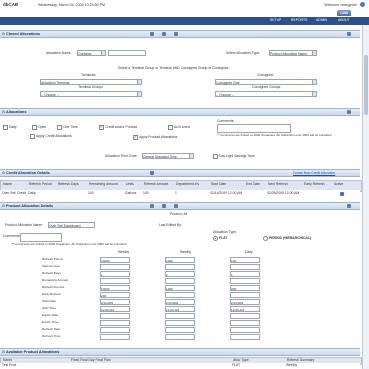 Image resolution: width=369 pixels, height=369 pixels. Describe the element at coordinates (215, 238) in the screenshot. I see `flat-radio` at that location.